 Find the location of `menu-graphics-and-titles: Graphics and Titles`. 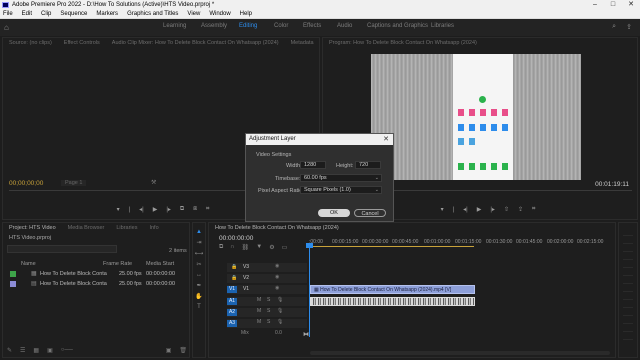

menu-graphics-and-titles: Graphics and Titles is located at coordinates (152, 14).